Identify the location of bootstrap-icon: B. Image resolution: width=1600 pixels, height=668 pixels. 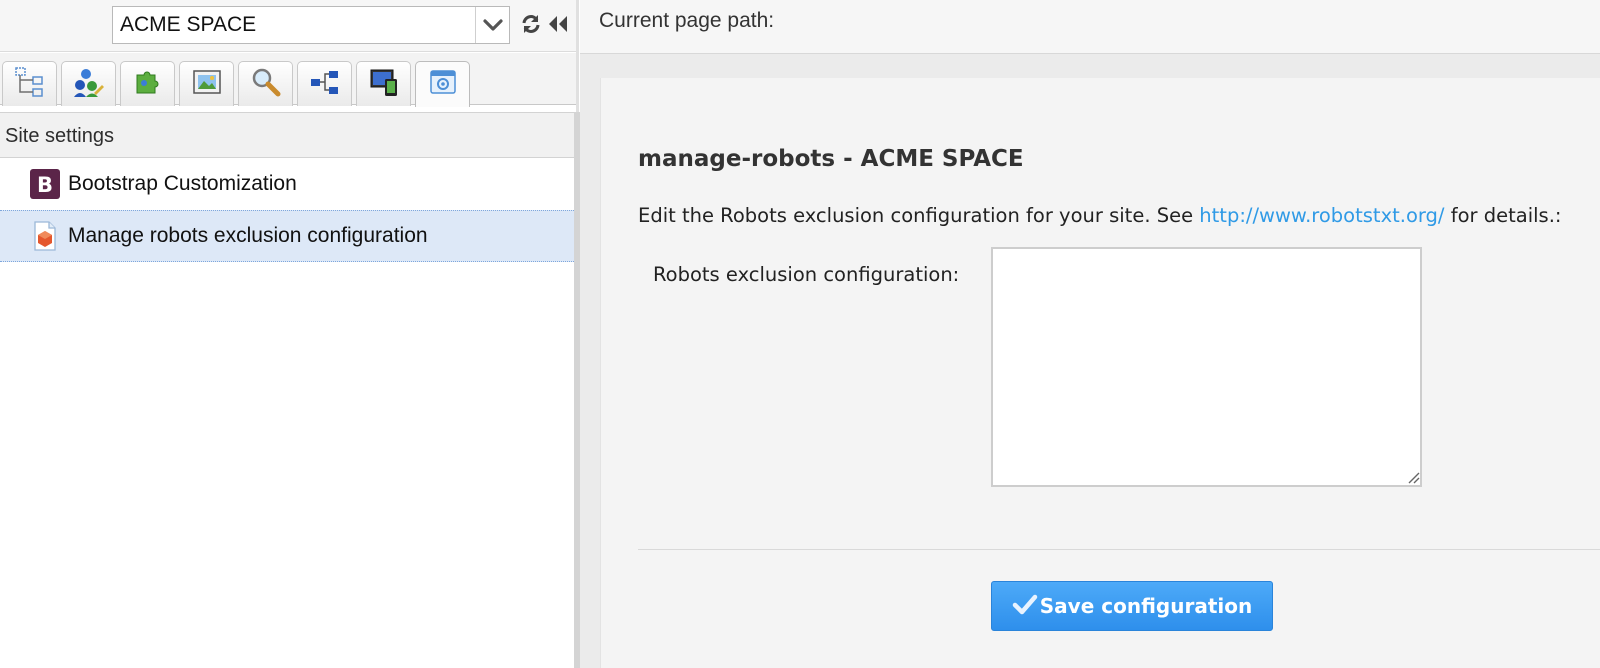
(45, 184).